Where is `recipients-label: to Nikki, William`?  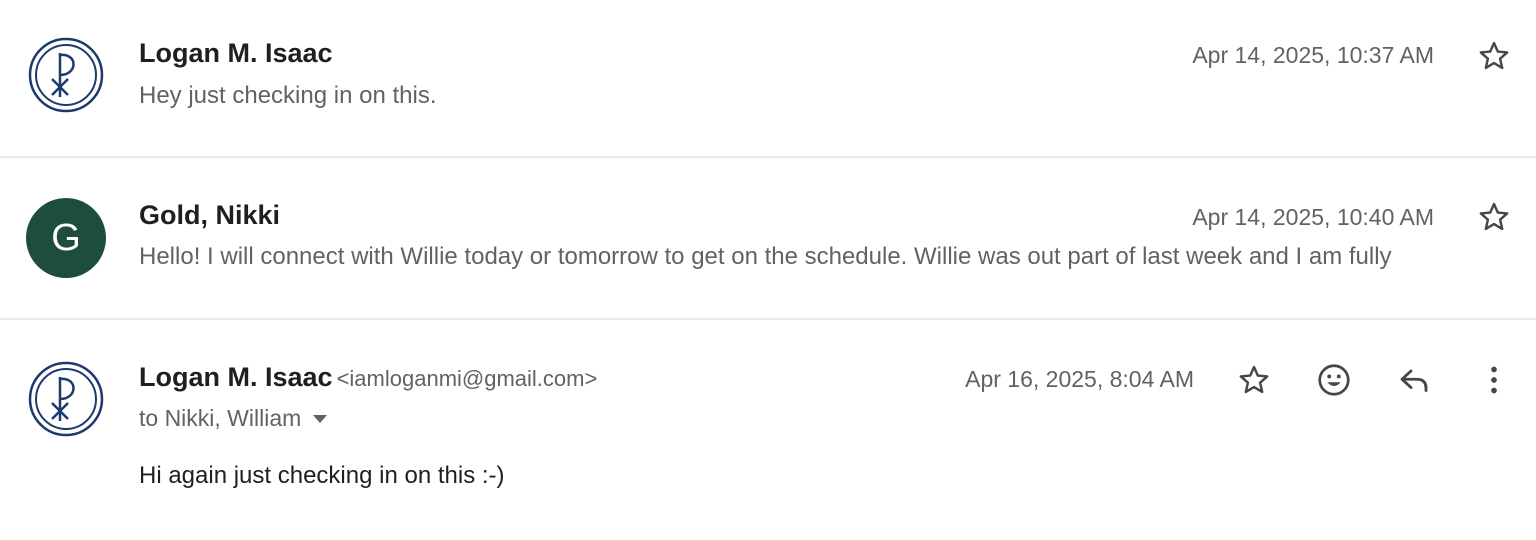 recipients-label: to Nikki, William is located at coordinates (220, 418).